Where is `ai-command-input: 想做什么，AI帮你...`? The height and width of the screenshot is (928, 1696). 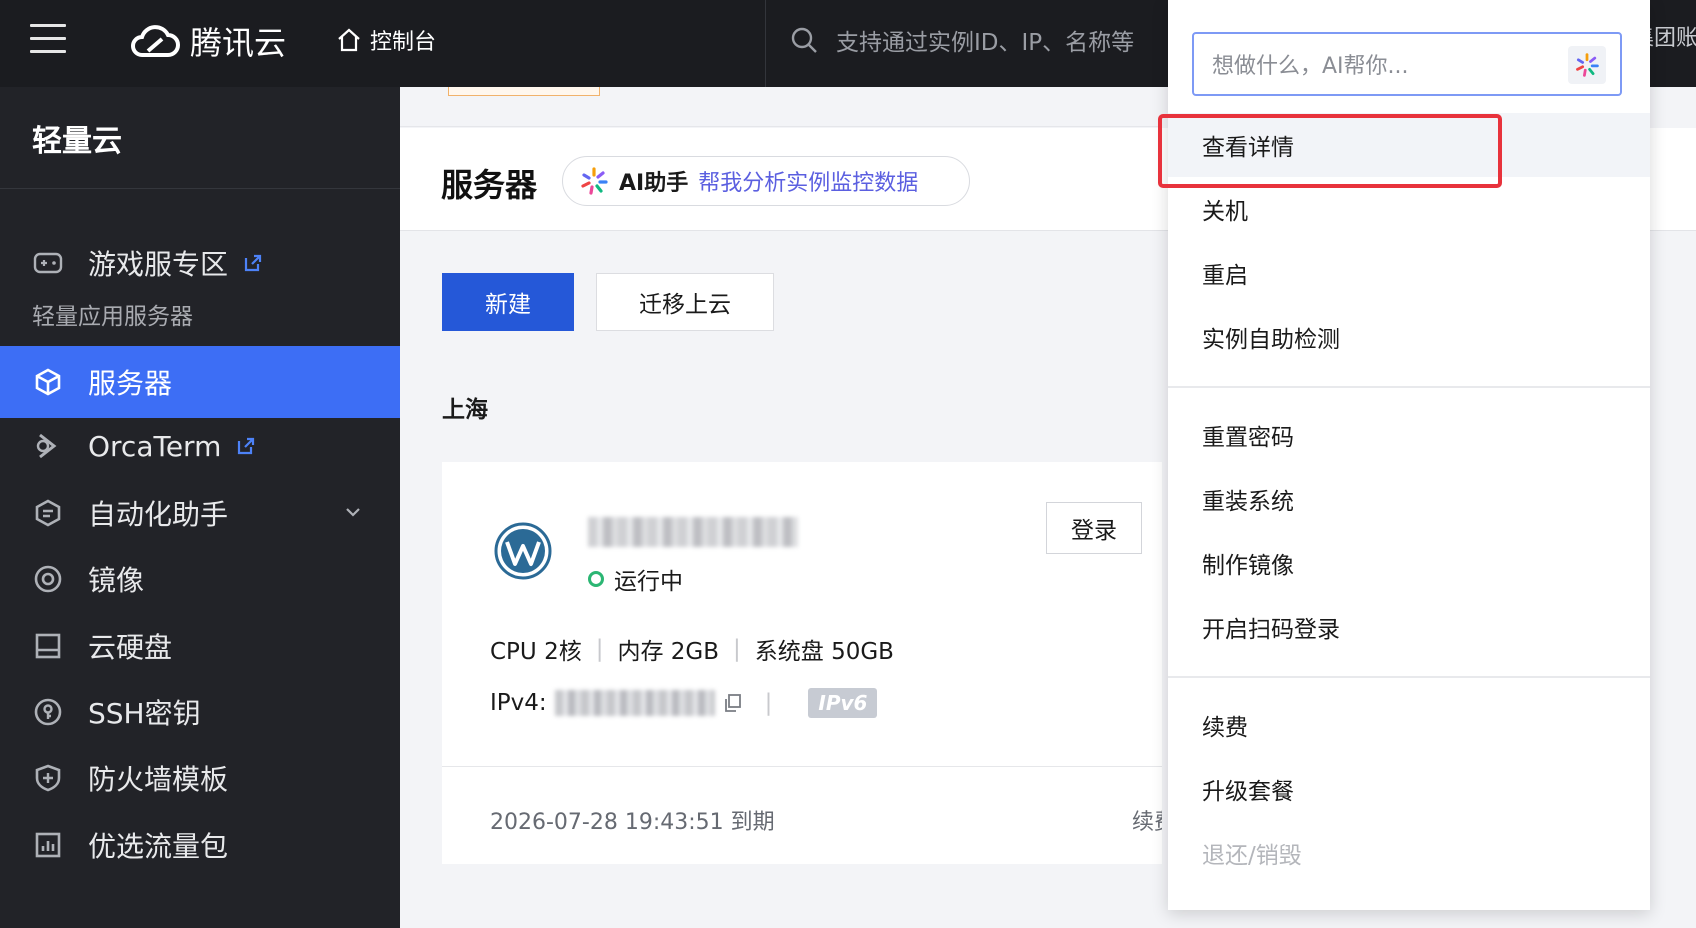
ai-command-input: 想做什么，AI帮你... is located at coordinates (1407, 64).